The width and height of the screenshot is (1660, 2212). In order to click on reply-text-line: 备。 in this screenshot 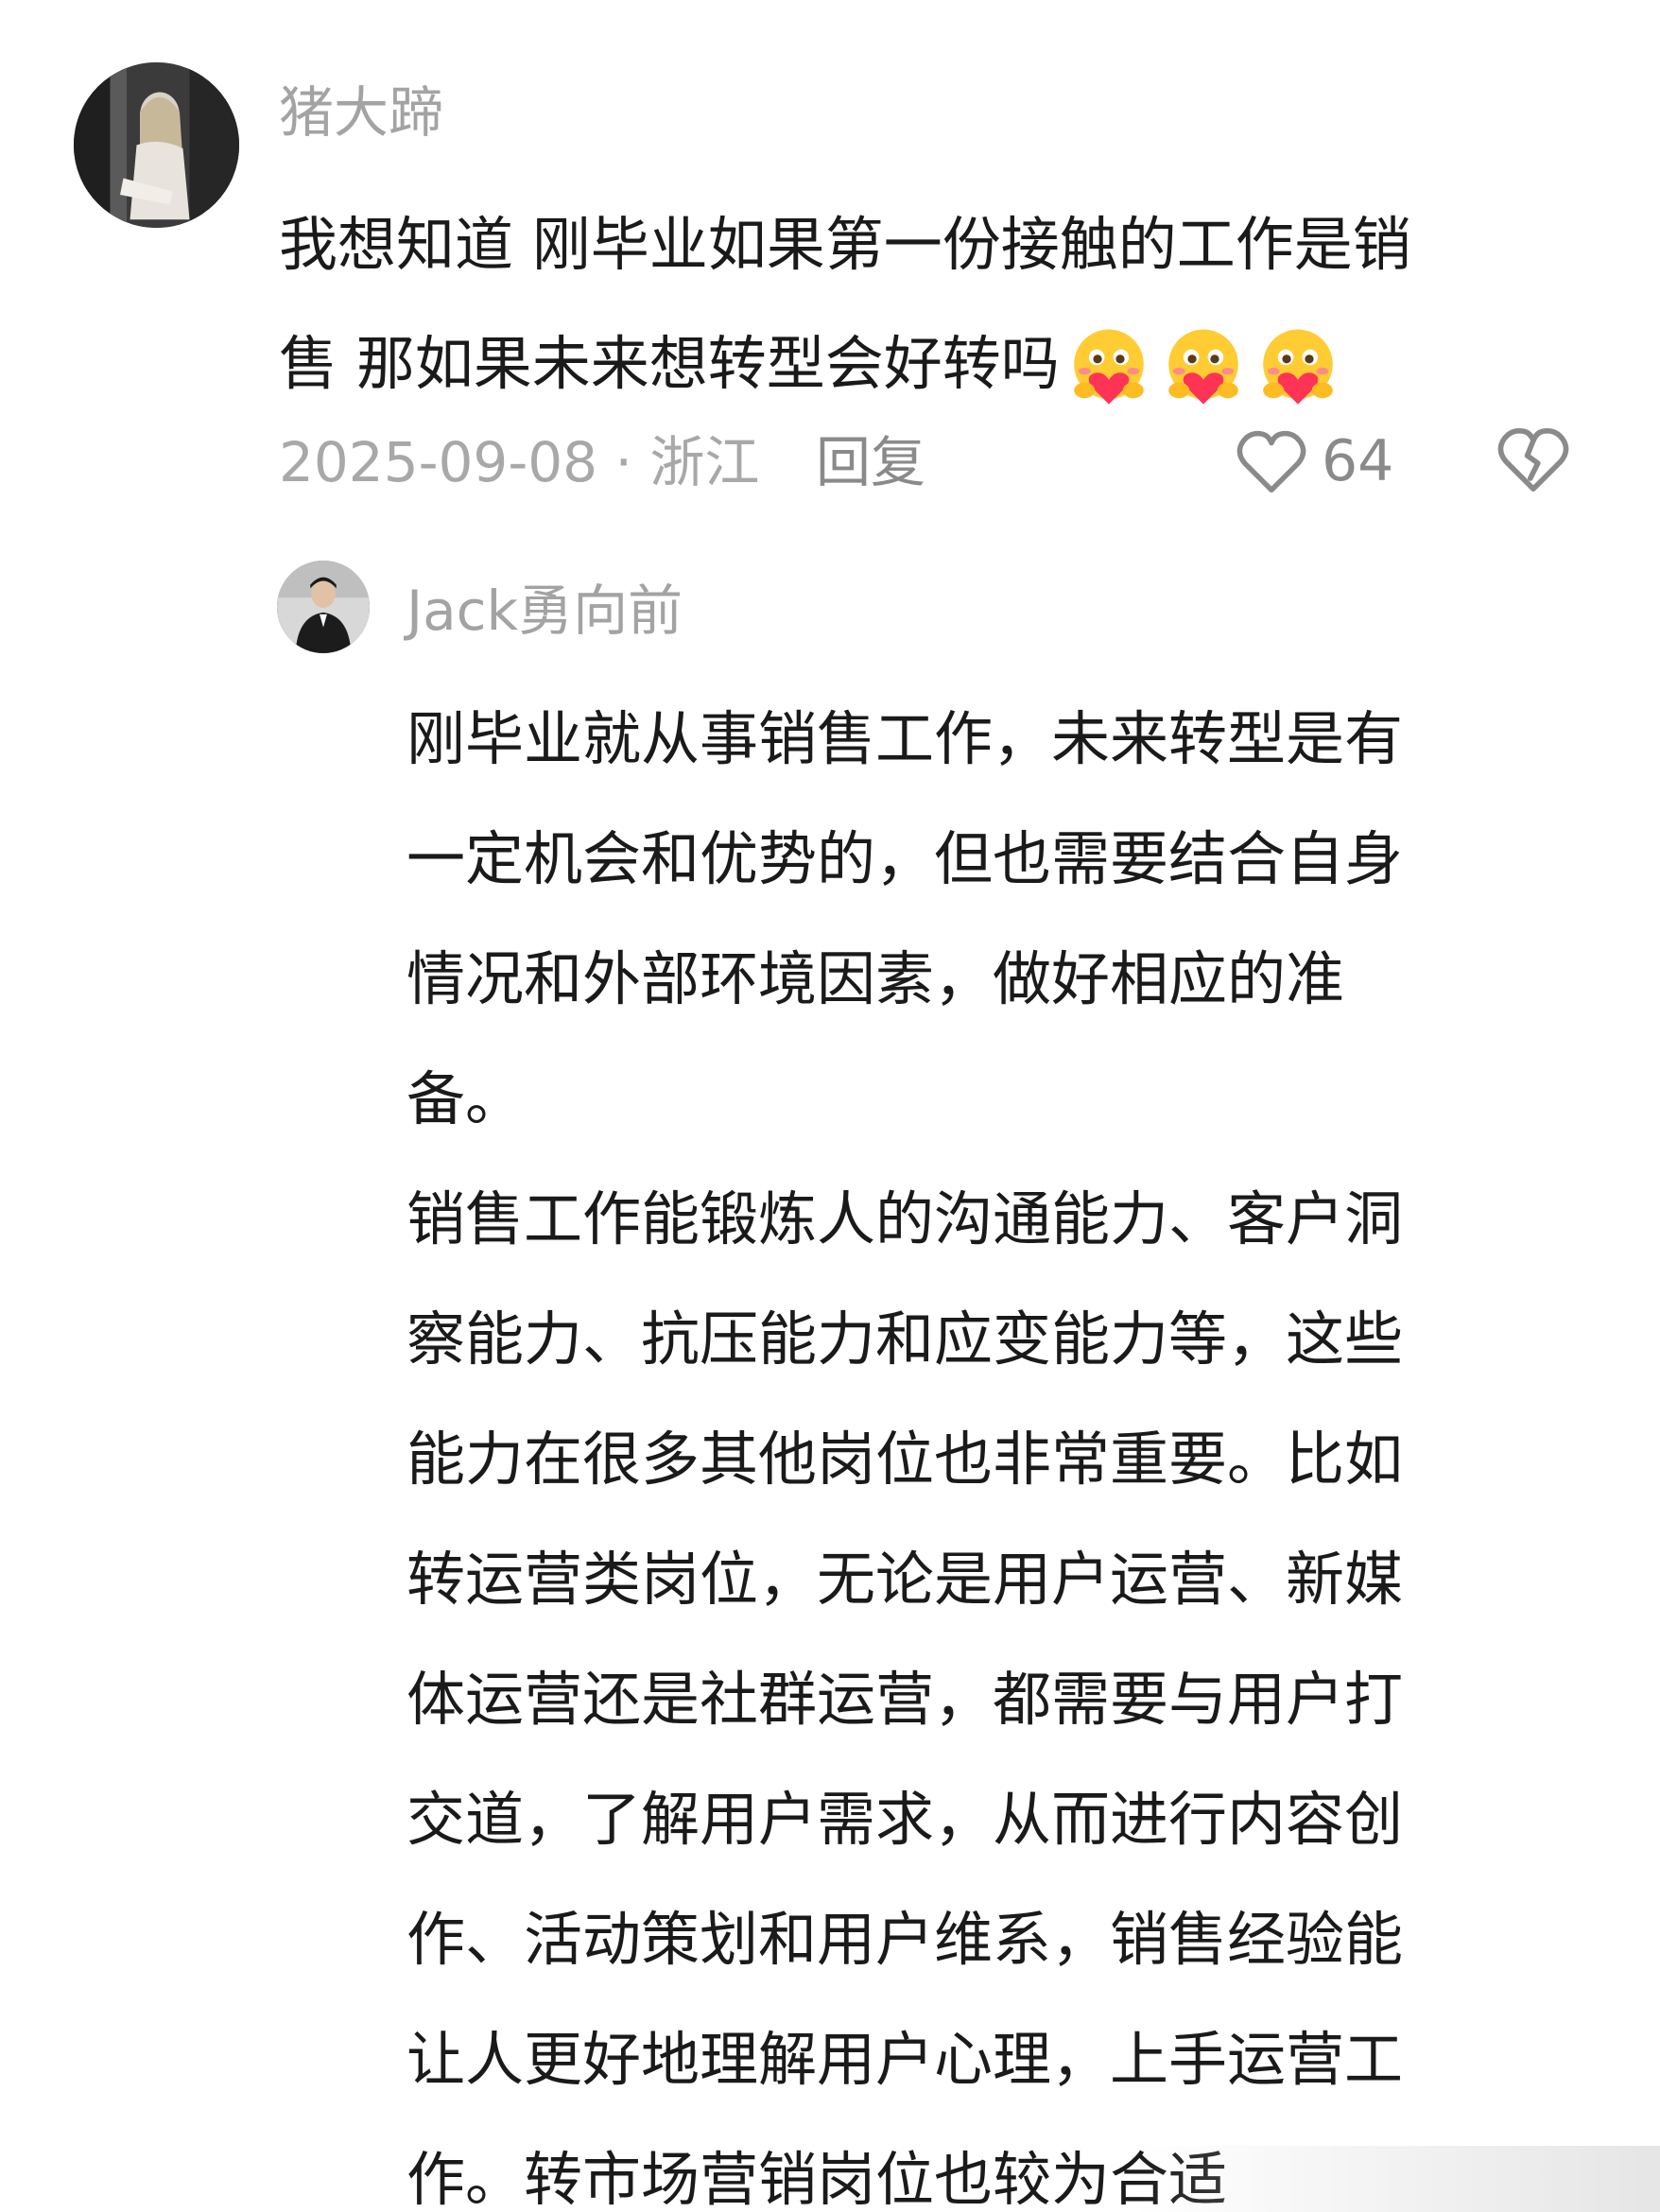, I will do `click(466, 1098)`.